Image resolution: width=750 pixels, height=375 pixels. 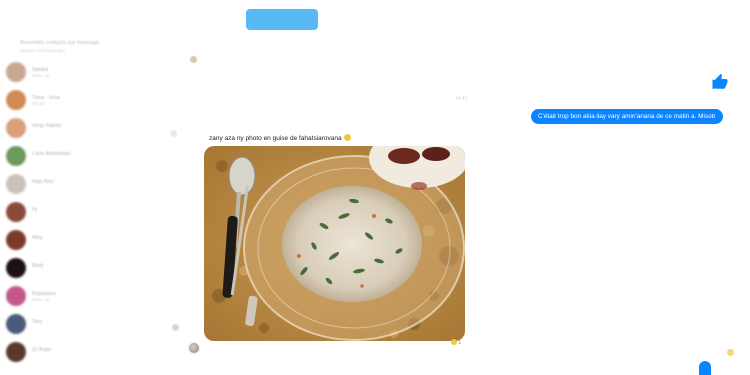 What do you see at coordinates (705, 368) in the screenshot?
I see `composer-like-button` at bounding box center [705, 368].